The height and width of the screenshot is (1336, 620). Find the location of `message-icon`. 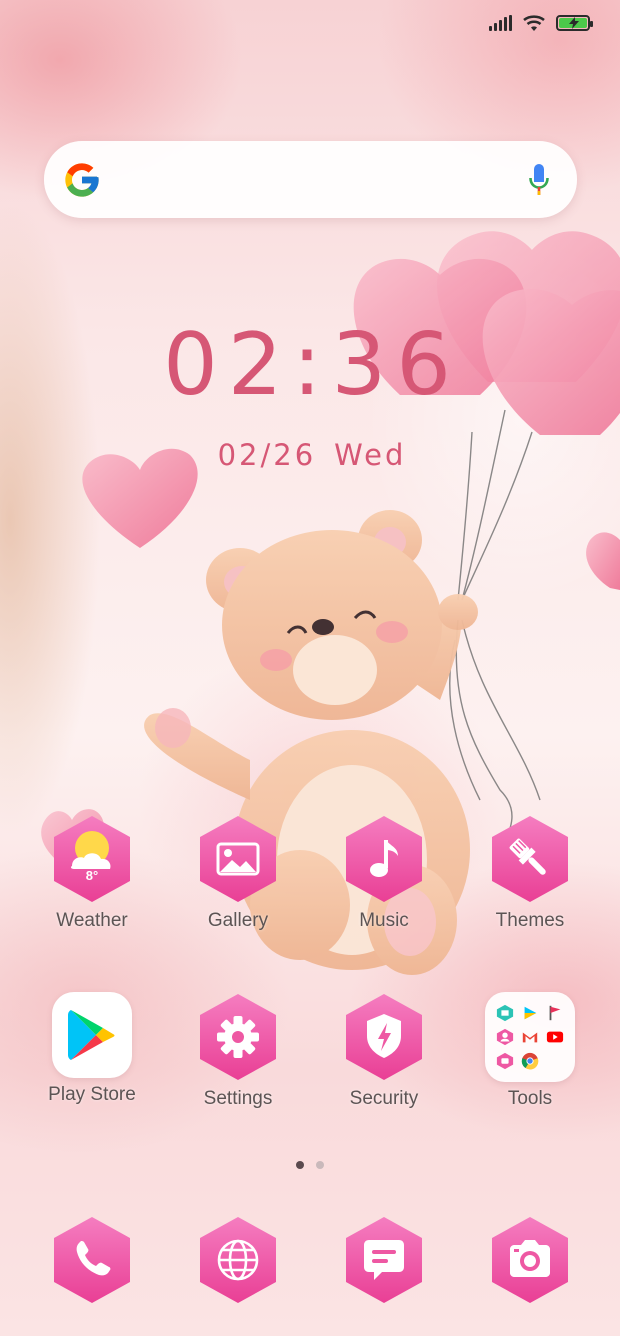

message-icon is located at coordinates (384, 1260).